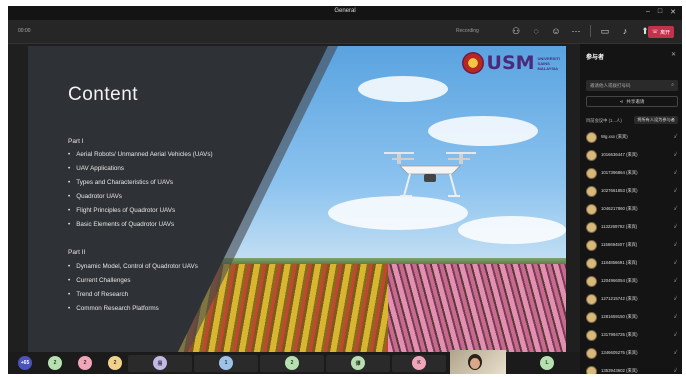  What do you see at coordinates (77, 252) in the screenshot?
I see `part-two-heading: Part II` at bounding box center [77, 252].